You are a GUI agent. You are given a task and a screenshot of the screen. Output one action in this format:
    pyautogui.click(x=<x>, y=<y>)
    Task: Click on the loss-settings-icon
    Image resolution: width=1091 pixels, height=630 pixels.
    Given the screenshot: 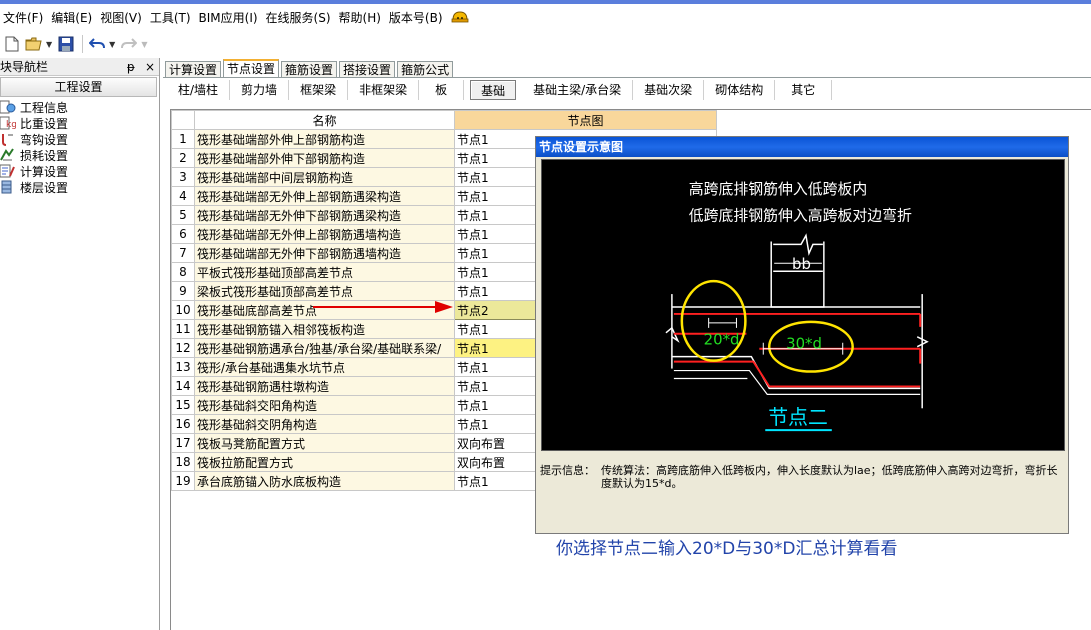 What is the action you would take?
    pyautogui.click(x=7, y=154)
    